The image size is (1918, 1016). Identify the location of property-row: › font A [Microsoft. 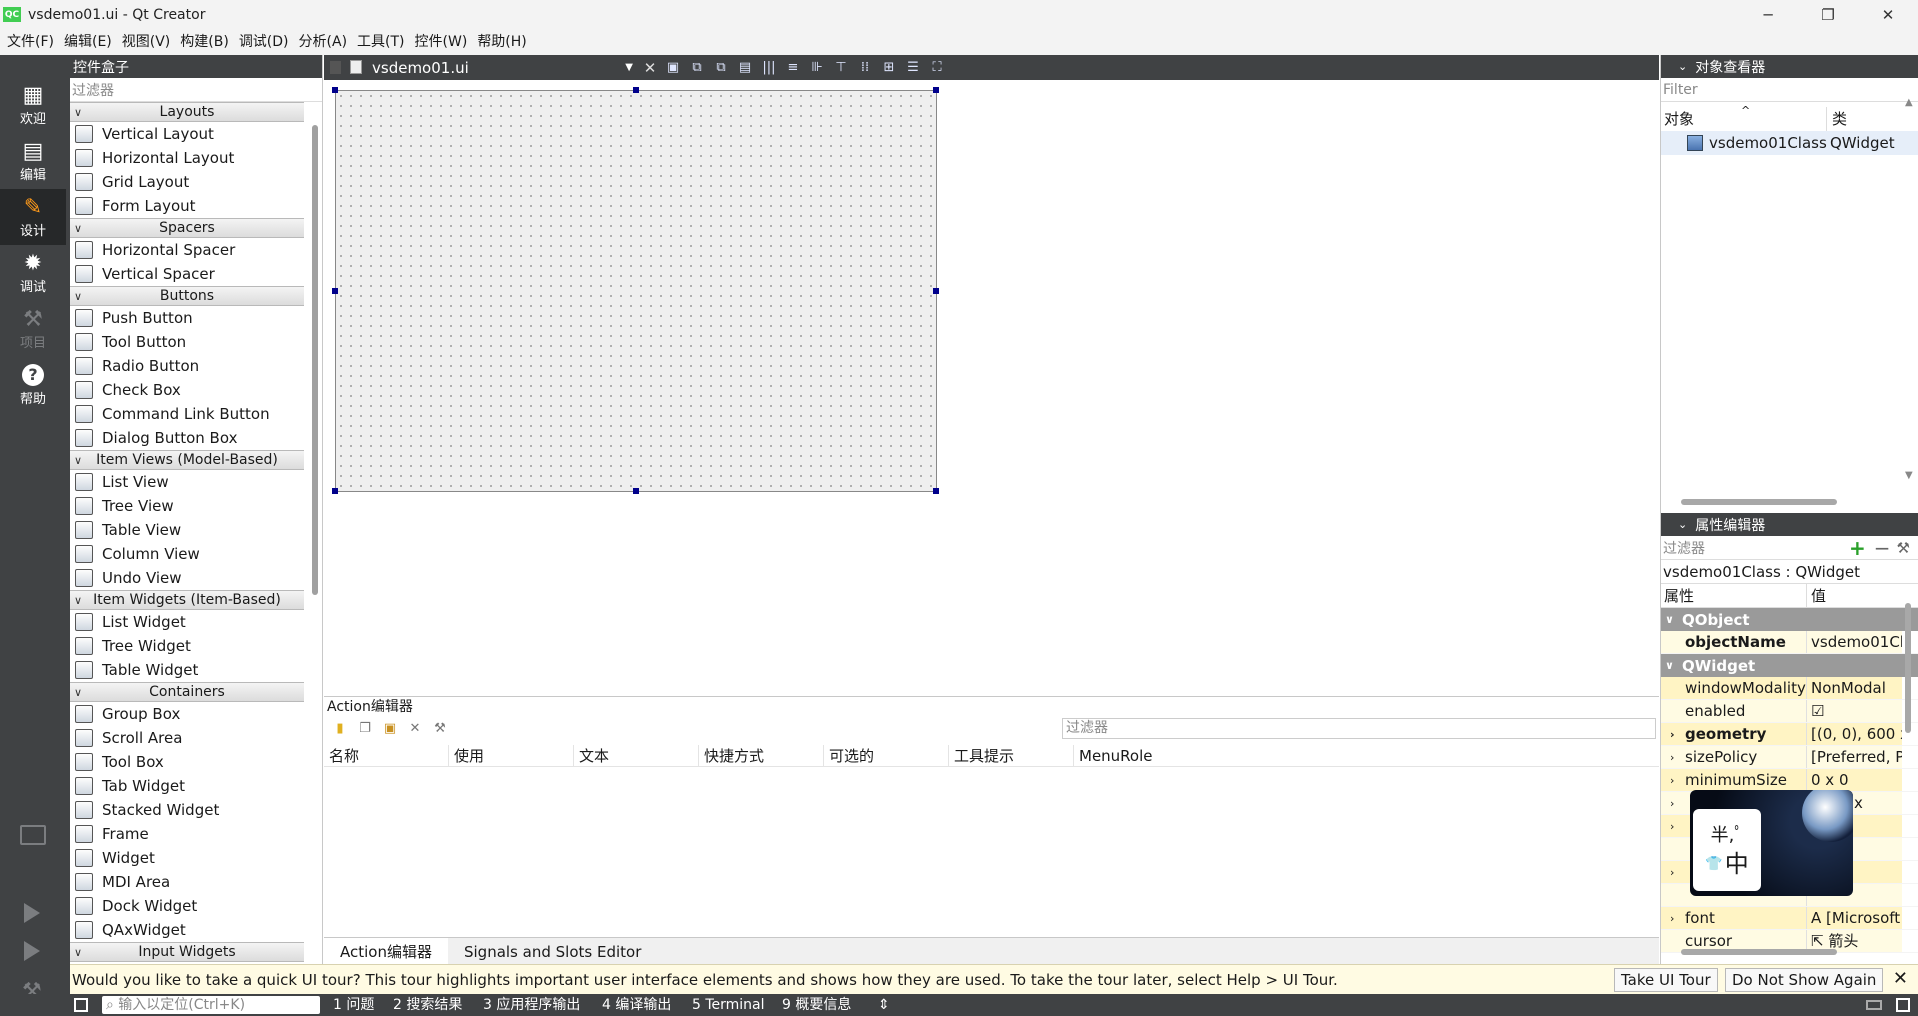
(1789, 918).